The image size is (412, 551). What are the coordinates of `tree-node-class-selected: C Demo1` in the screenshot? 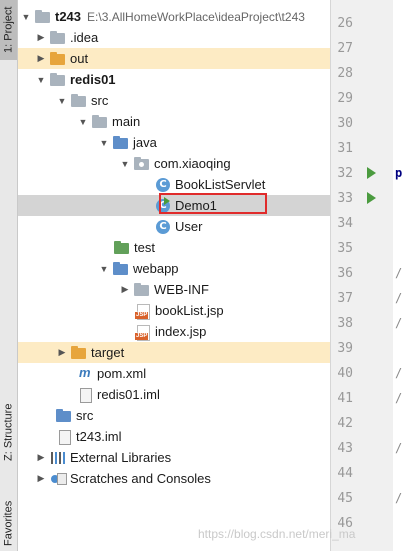 It's located at (174, 205).